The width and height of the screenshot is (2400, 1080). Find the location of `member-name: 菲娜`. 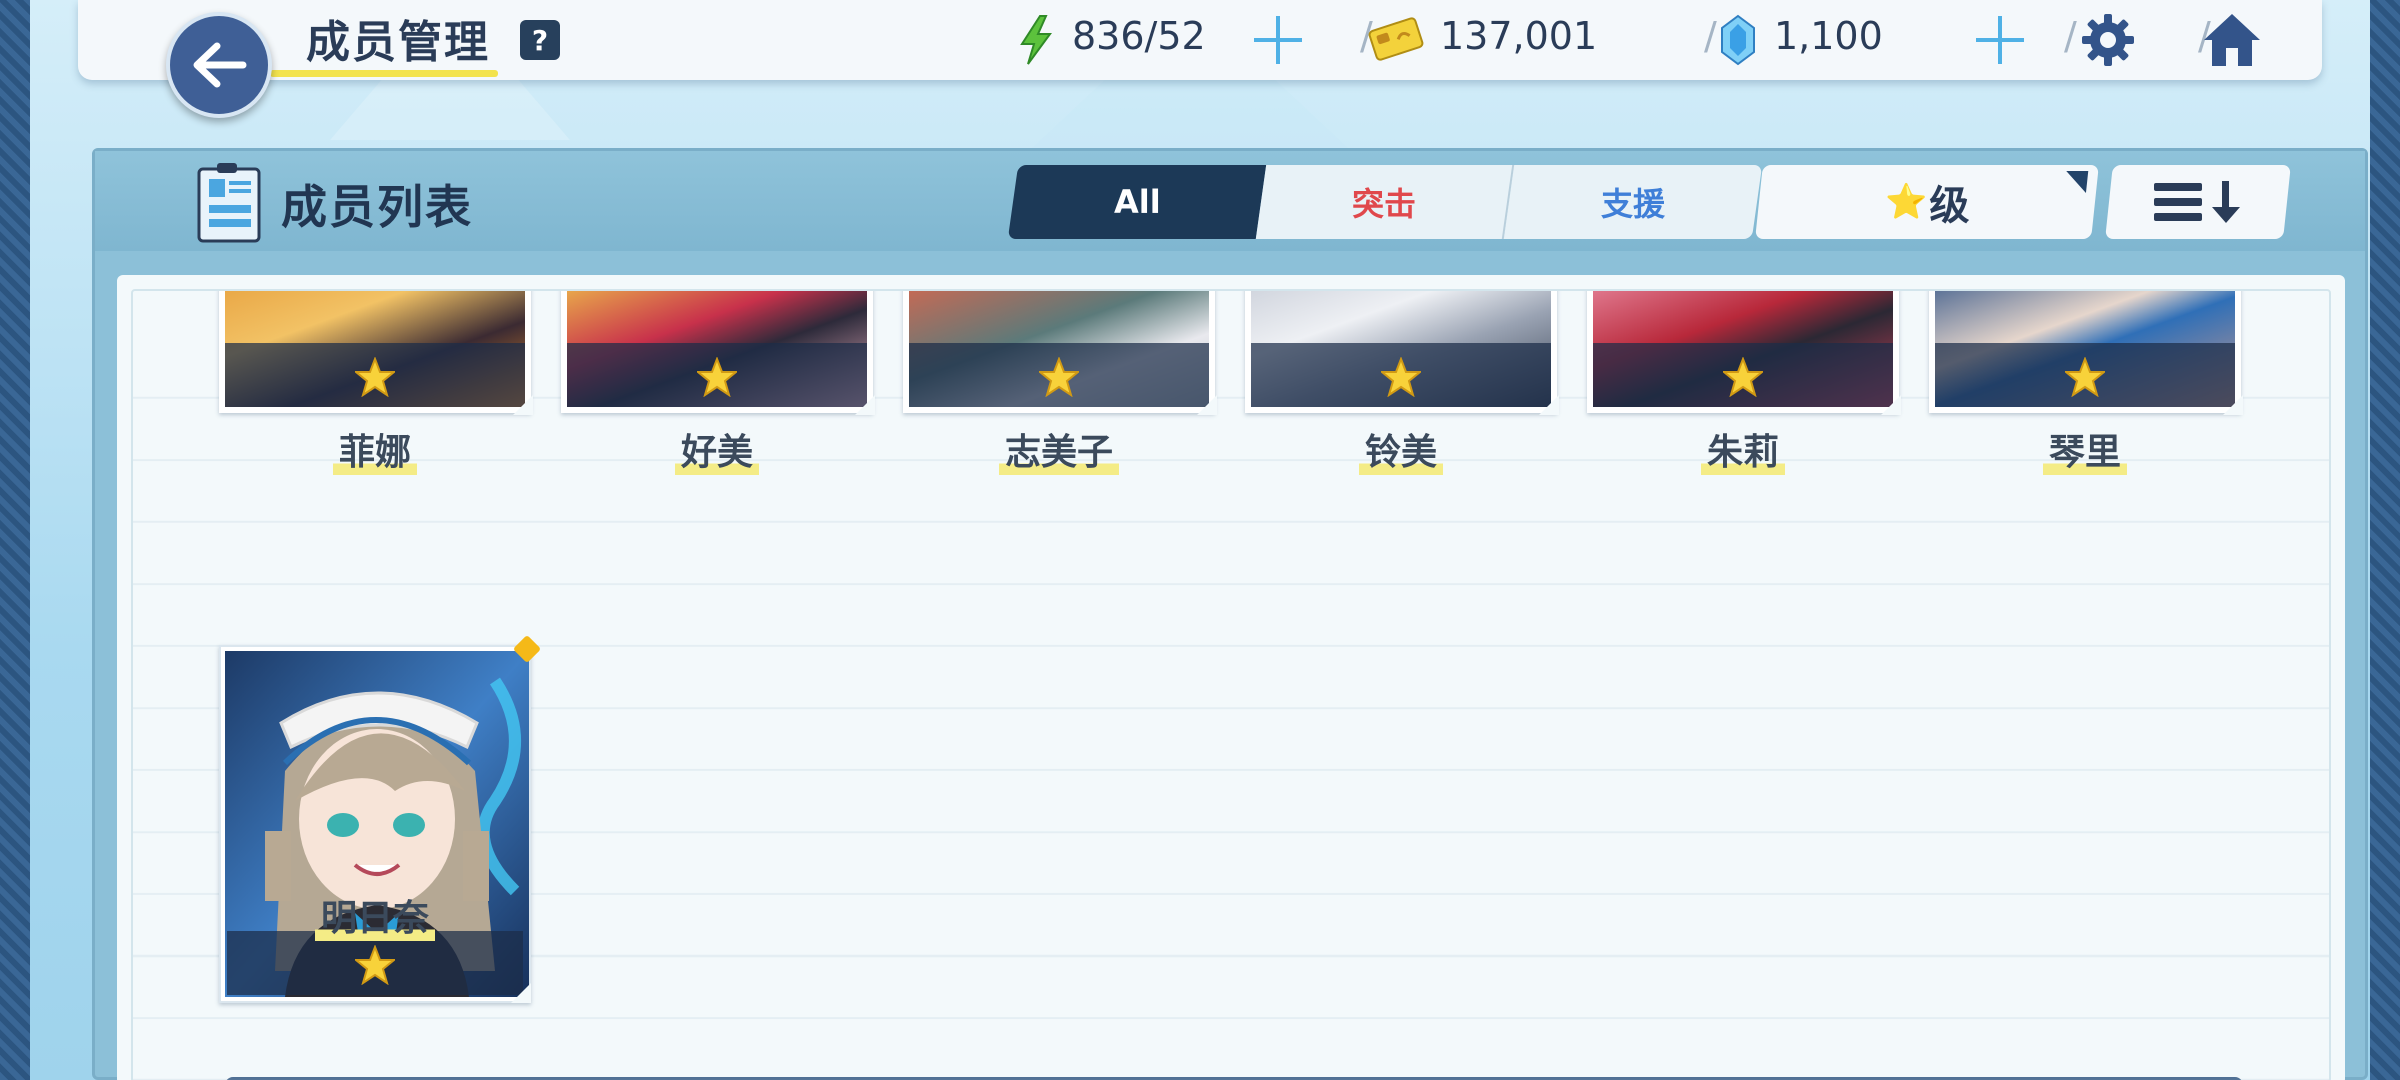

member-name: 菲娜 is located at coordinates (375, 449).